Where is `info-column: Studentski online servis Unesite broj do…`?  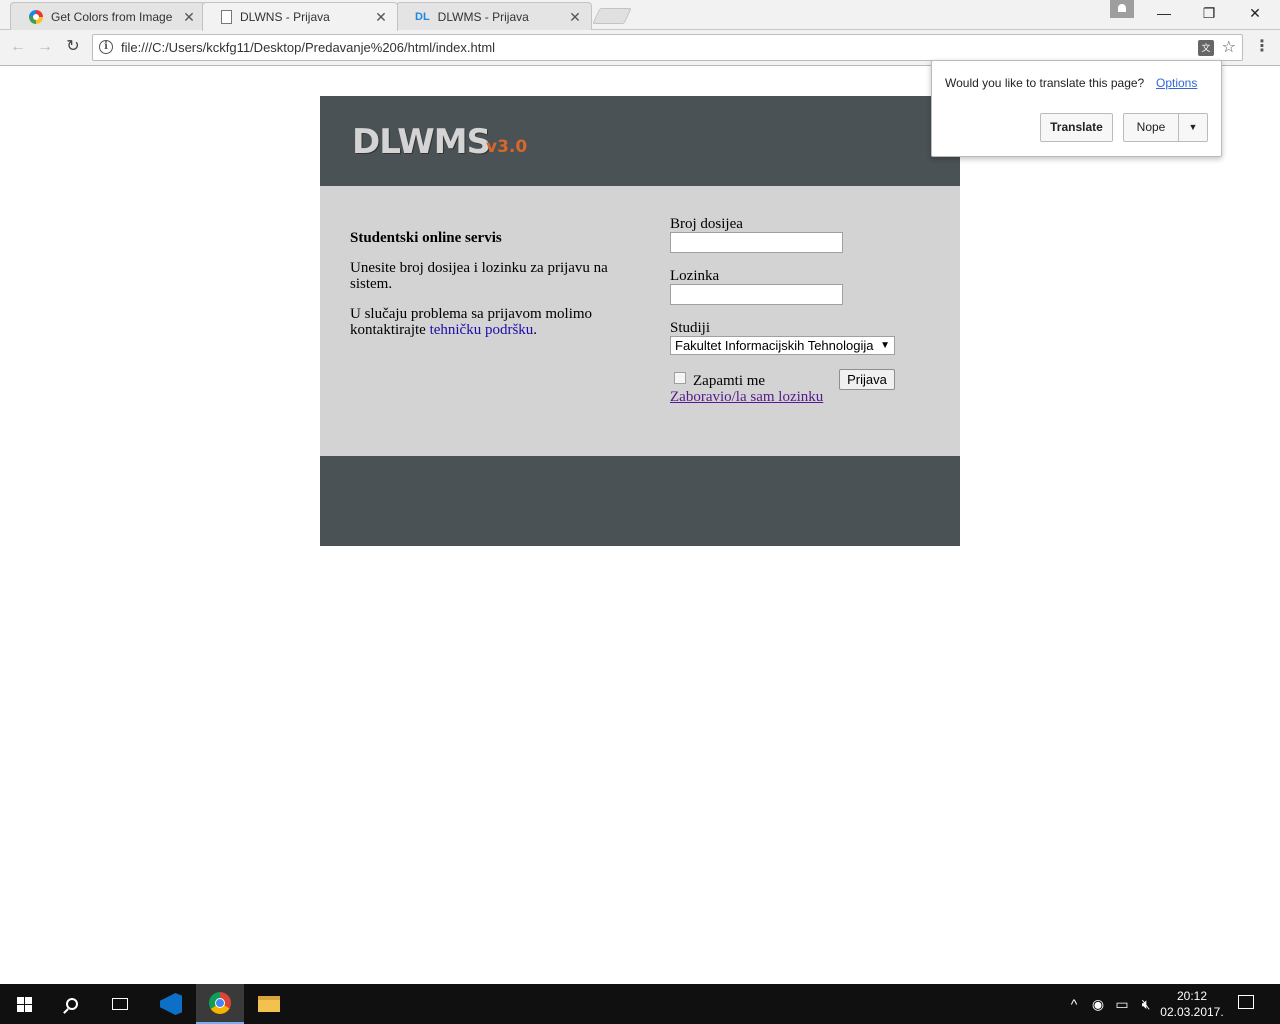 info-column: Studentski online servis Unesite broj do… is located at coordinates (490, 291).